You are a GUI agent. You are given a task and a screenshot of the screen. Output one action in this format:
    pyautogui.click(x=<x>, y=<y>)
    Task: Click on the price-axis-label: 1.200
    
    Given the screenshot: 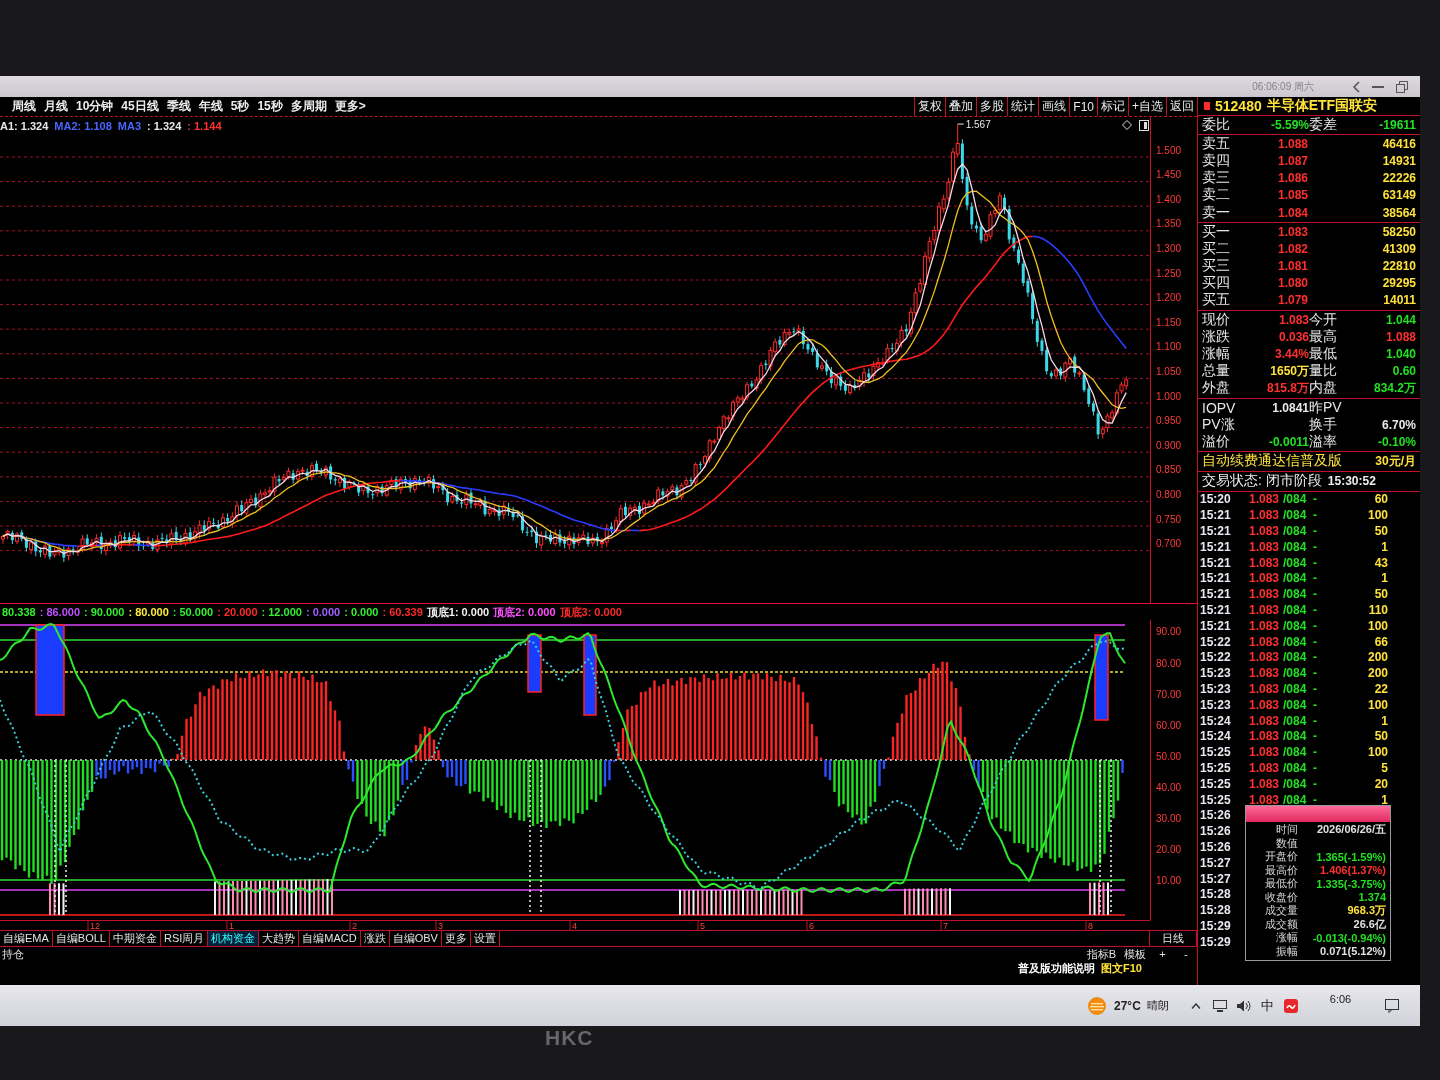 What is the action you would take?
    pyautogui.click(x=1169, y=299)
    